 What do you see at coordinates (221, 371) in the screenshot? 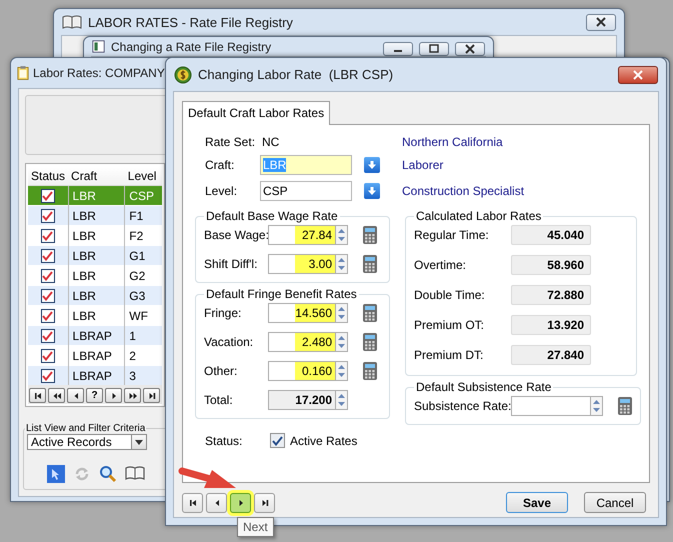
I see `field-label: Other:` at bounding box center [221, 371].